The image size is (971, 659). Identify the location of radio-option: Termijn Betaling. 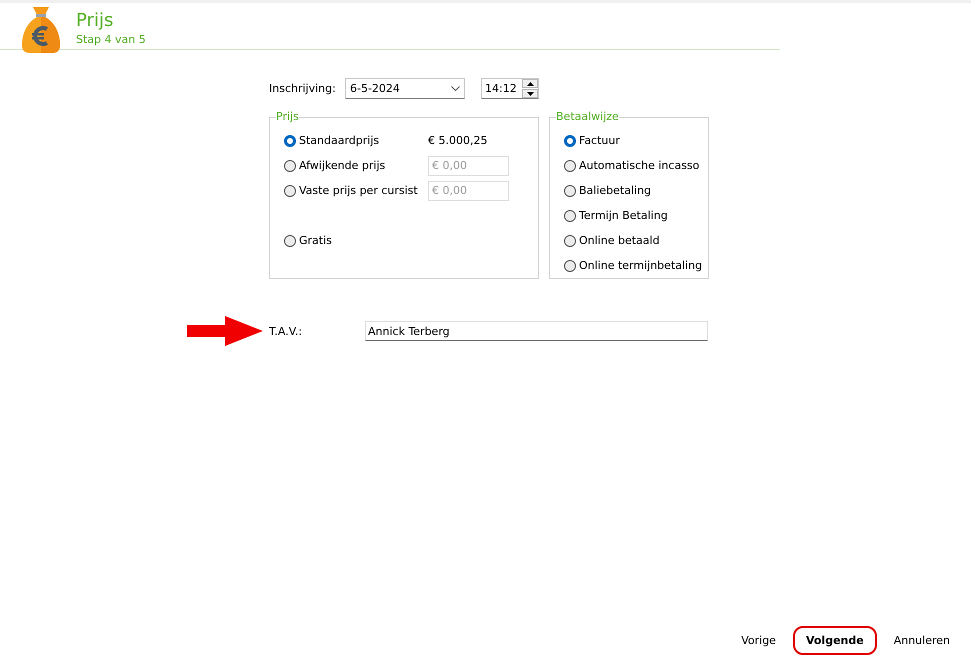
(636, 215).